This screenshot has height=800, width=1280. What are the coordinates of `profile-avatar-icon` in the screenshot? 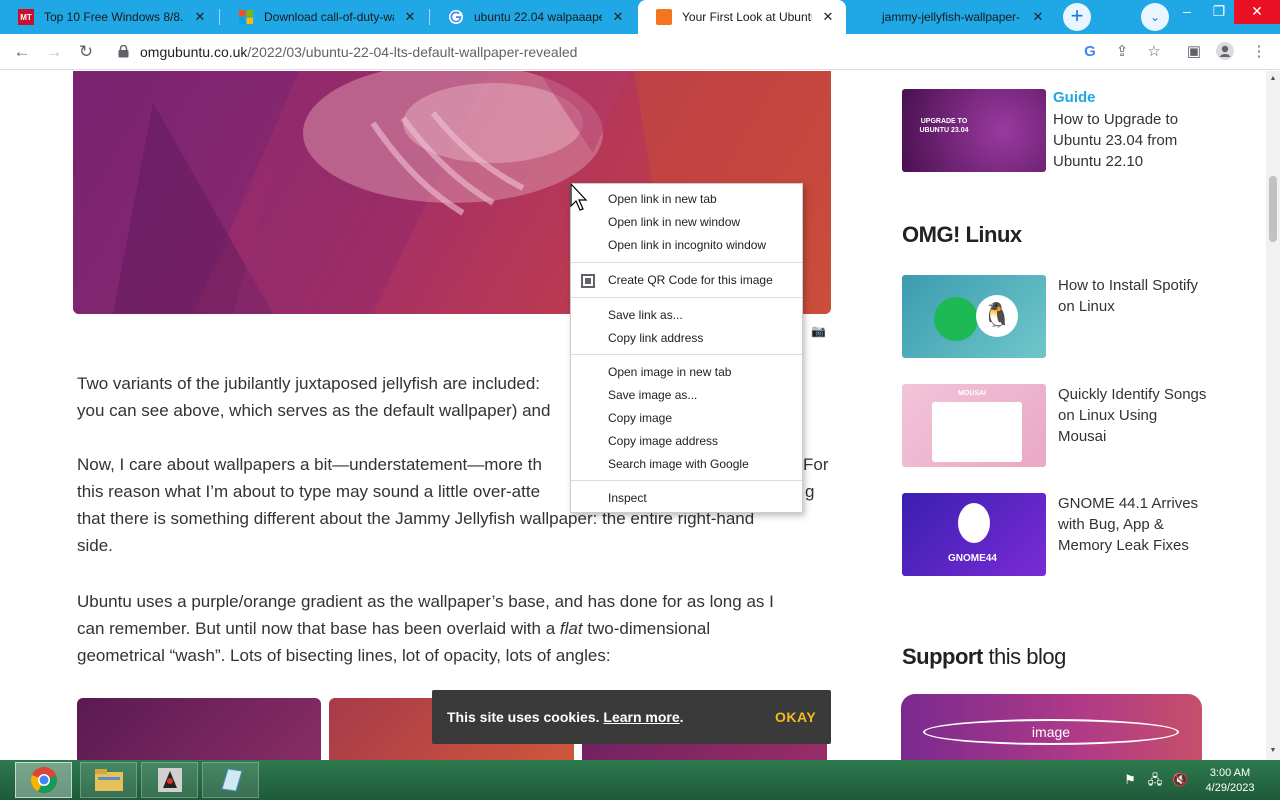 It's located at (1225, 52).